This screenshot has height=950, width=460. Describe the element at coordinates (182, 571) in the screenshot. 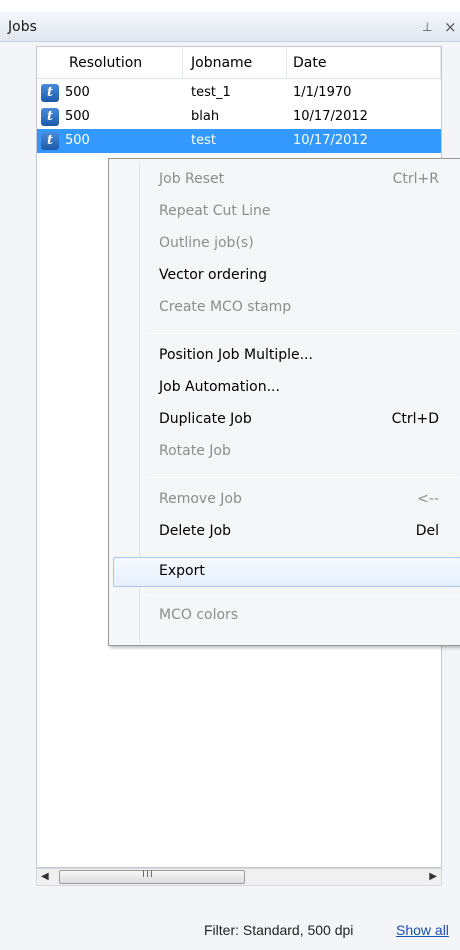

I see `menu-item-label: Export` at that location.